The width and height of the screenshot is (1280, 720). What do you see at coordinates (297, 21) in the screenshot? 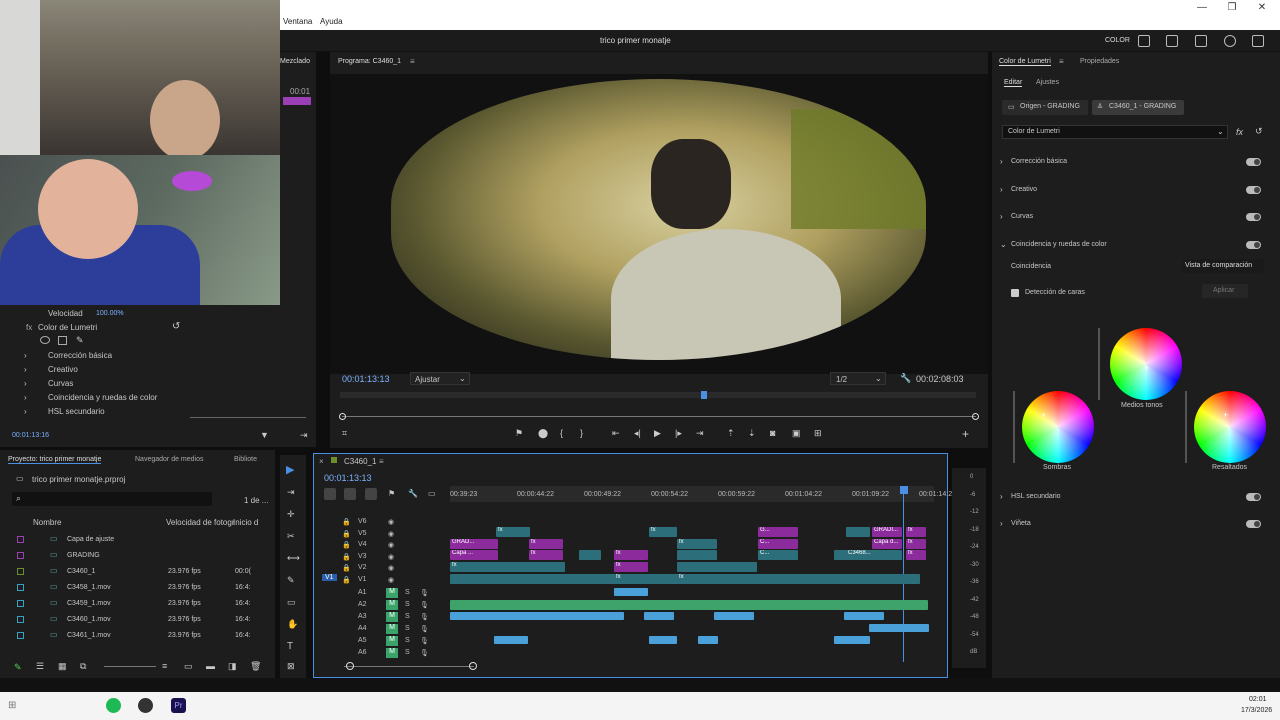
I see `menu-ventana: Ventana` at bounding box center [297, 21].